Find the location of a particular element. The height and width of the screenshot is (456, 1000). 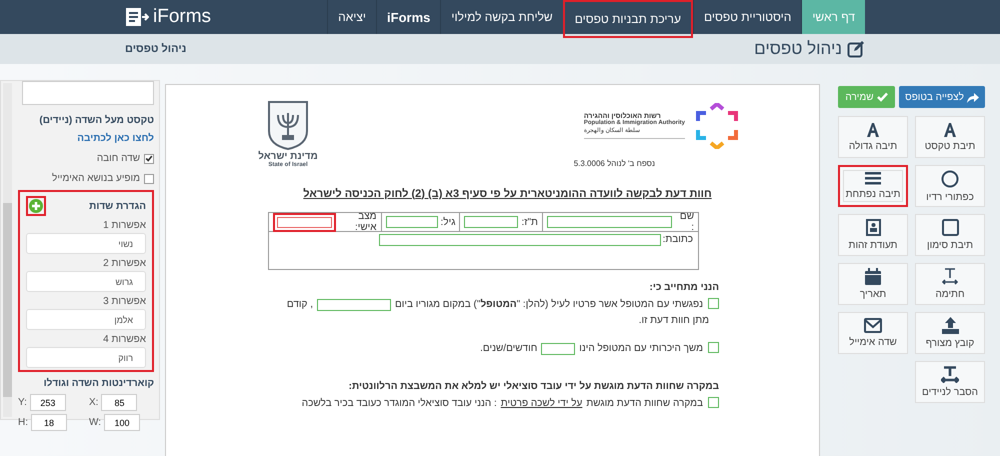

checkbox-label: שדה חובה is located at coordinates (118, 158).